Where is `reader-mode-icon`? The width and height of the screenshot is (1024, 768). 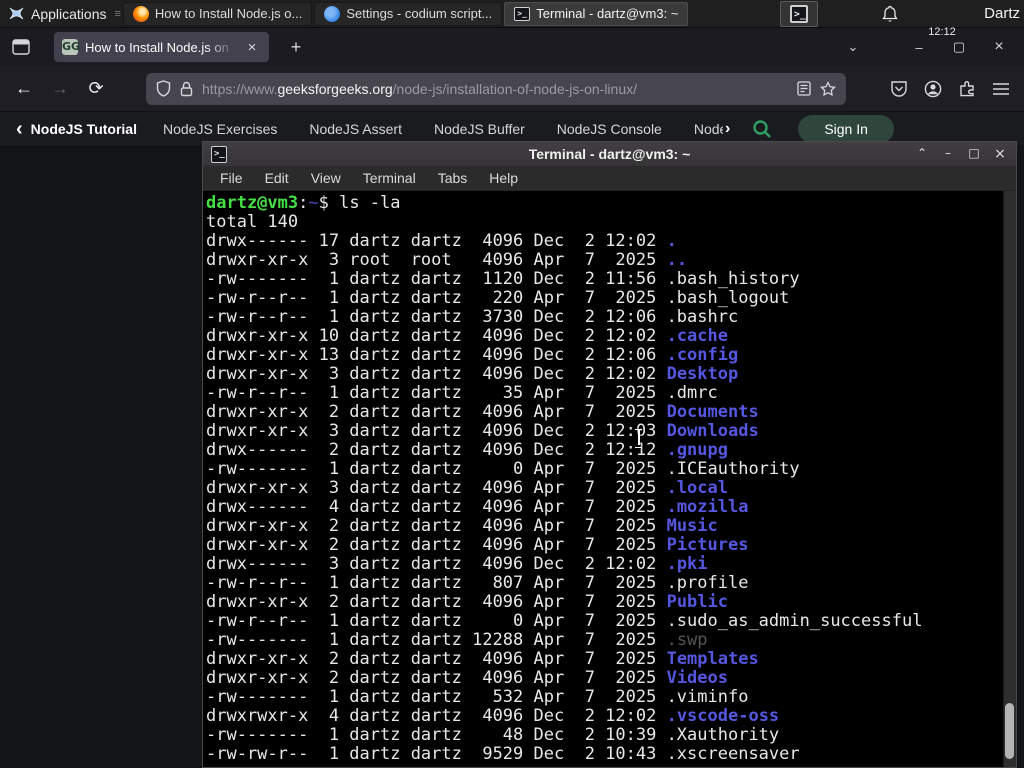 reader-mode-icon is located at coordinates (804, 88).